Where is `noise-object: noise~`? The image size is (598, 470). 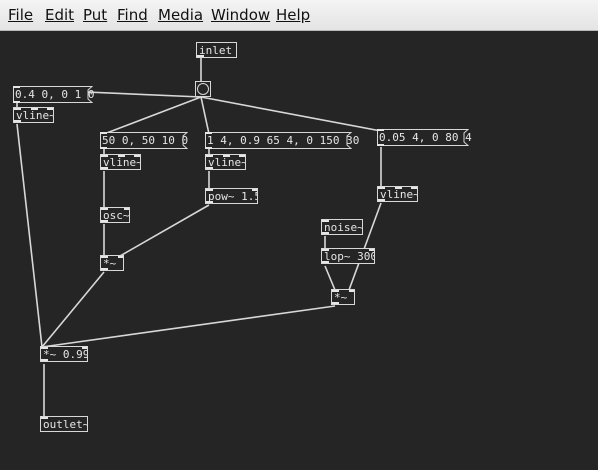
noise-object: noise~ is located at coordinates (342, 227).